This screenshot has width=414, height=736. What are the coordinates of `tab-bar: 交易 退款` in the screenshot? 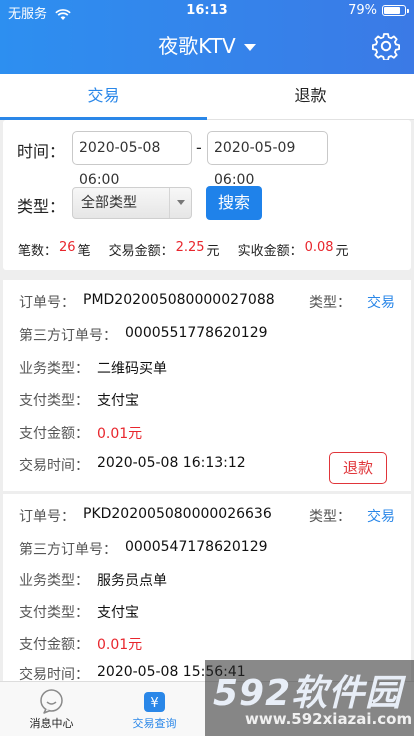 It's located at (207, 97).